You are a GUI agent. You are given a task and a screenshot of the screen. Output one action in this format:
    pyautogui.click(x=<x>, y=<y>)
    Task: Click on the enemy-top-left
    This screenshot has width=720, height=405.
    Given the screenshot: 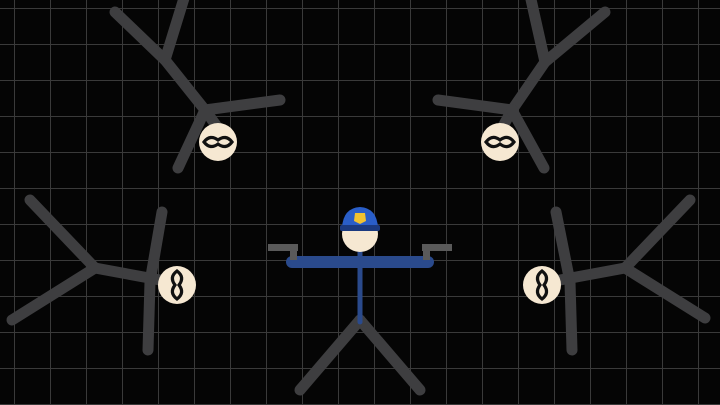 What is the action you would take?
    pyautogui.click(x=197, y=87)
    